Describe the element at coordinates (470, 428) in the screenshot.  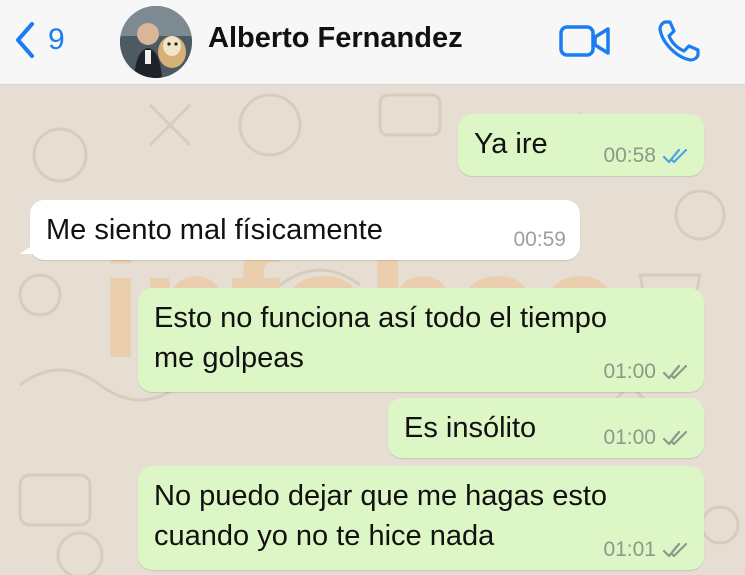
I see `message-text: Es insólito` at that location.